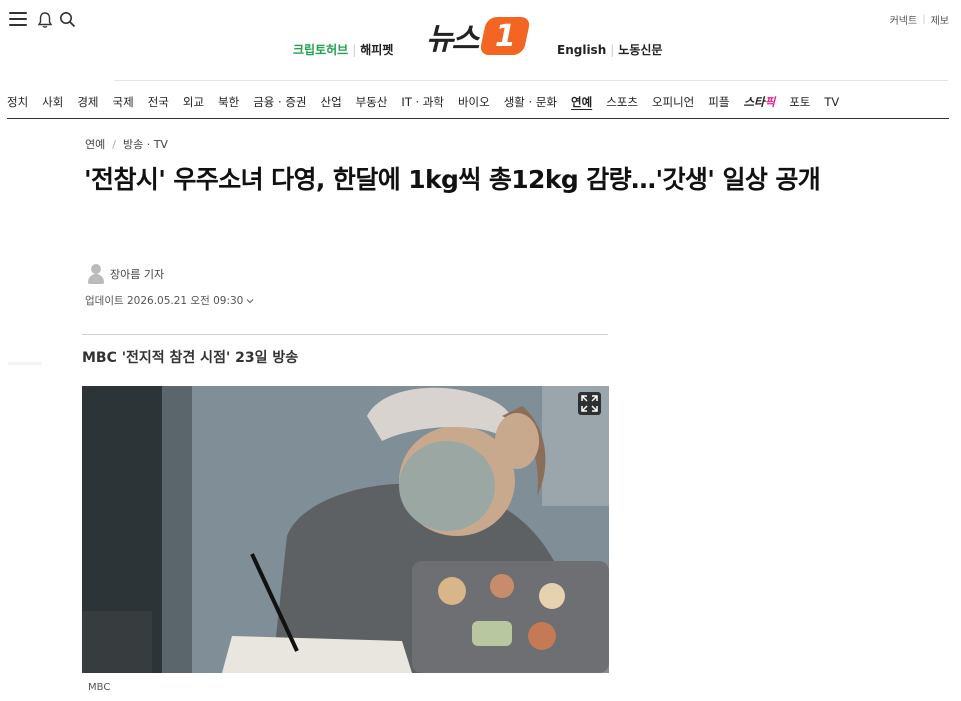 The width and height of the screenshot is (961, 701). I want to click on starpick-prefix: 스타, so click(754, 102).